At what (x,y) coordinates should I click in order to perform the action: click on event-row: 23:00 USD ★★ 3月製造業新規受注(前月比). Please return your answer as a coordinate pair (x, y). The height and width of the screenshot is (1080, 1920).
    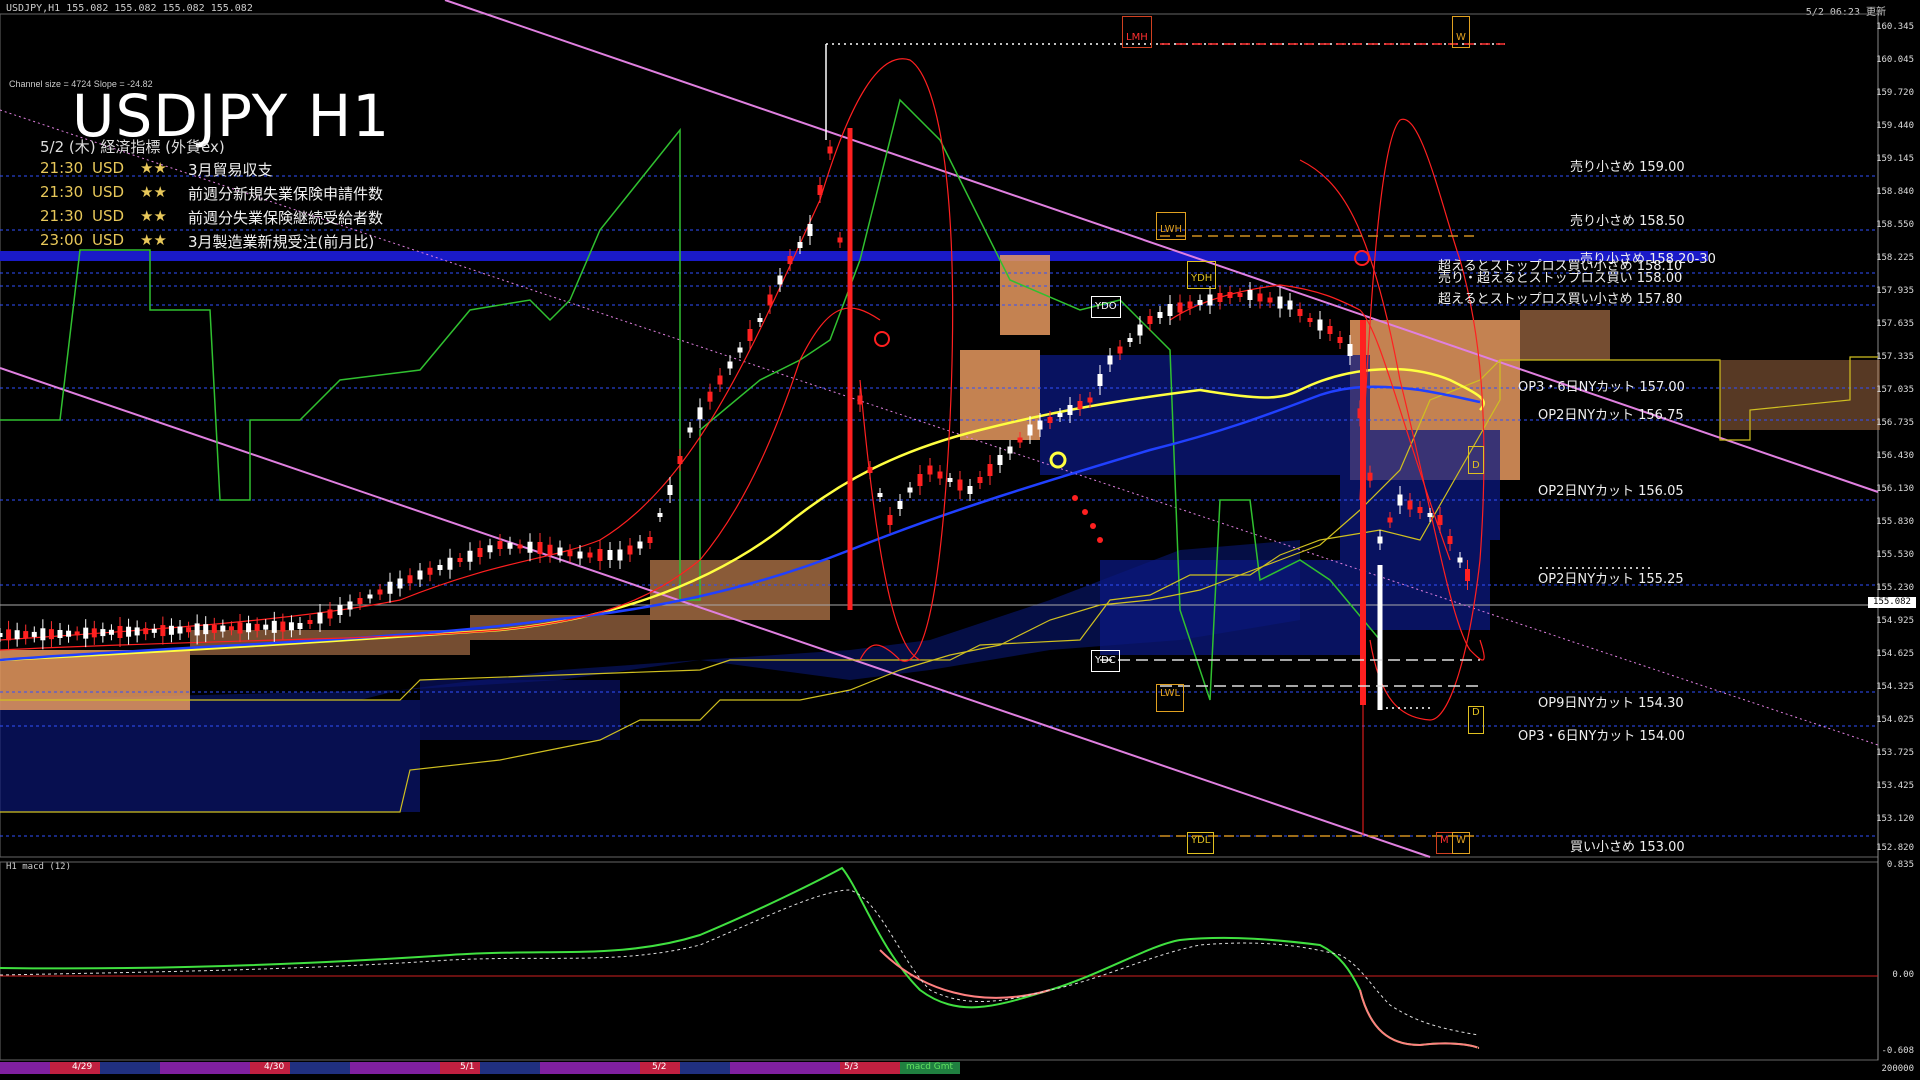
    Looking at the image, I should click on (207, 241).